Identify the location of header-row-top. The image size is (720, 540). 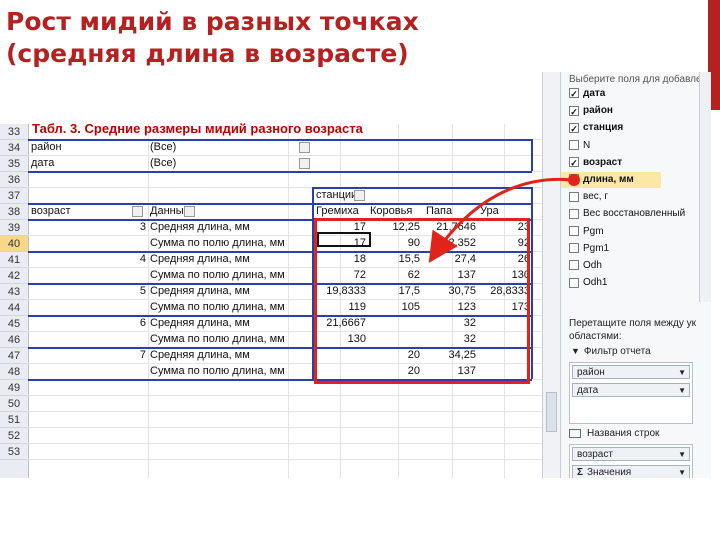
(280, 204).